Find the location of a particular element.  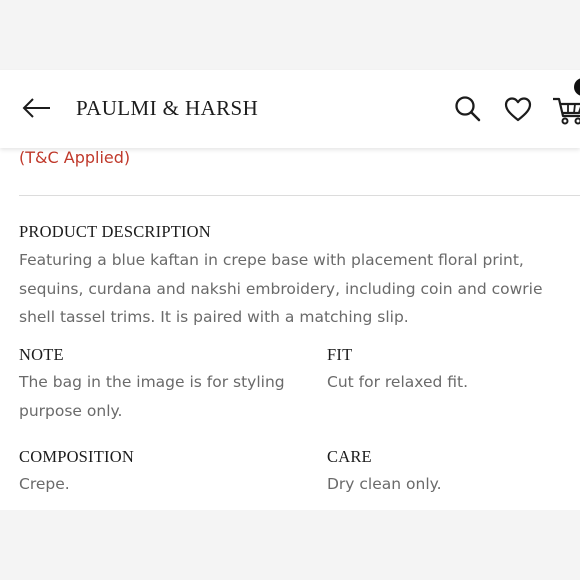

care-heading: CARE is located at coordinates (349, 456).